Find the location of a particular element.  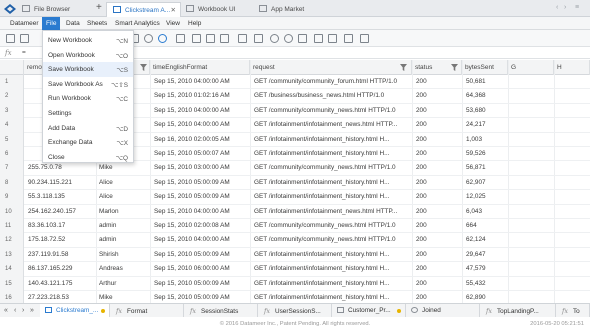

cell-host: 255.75.0.78 is located at coordinates (61, 167).